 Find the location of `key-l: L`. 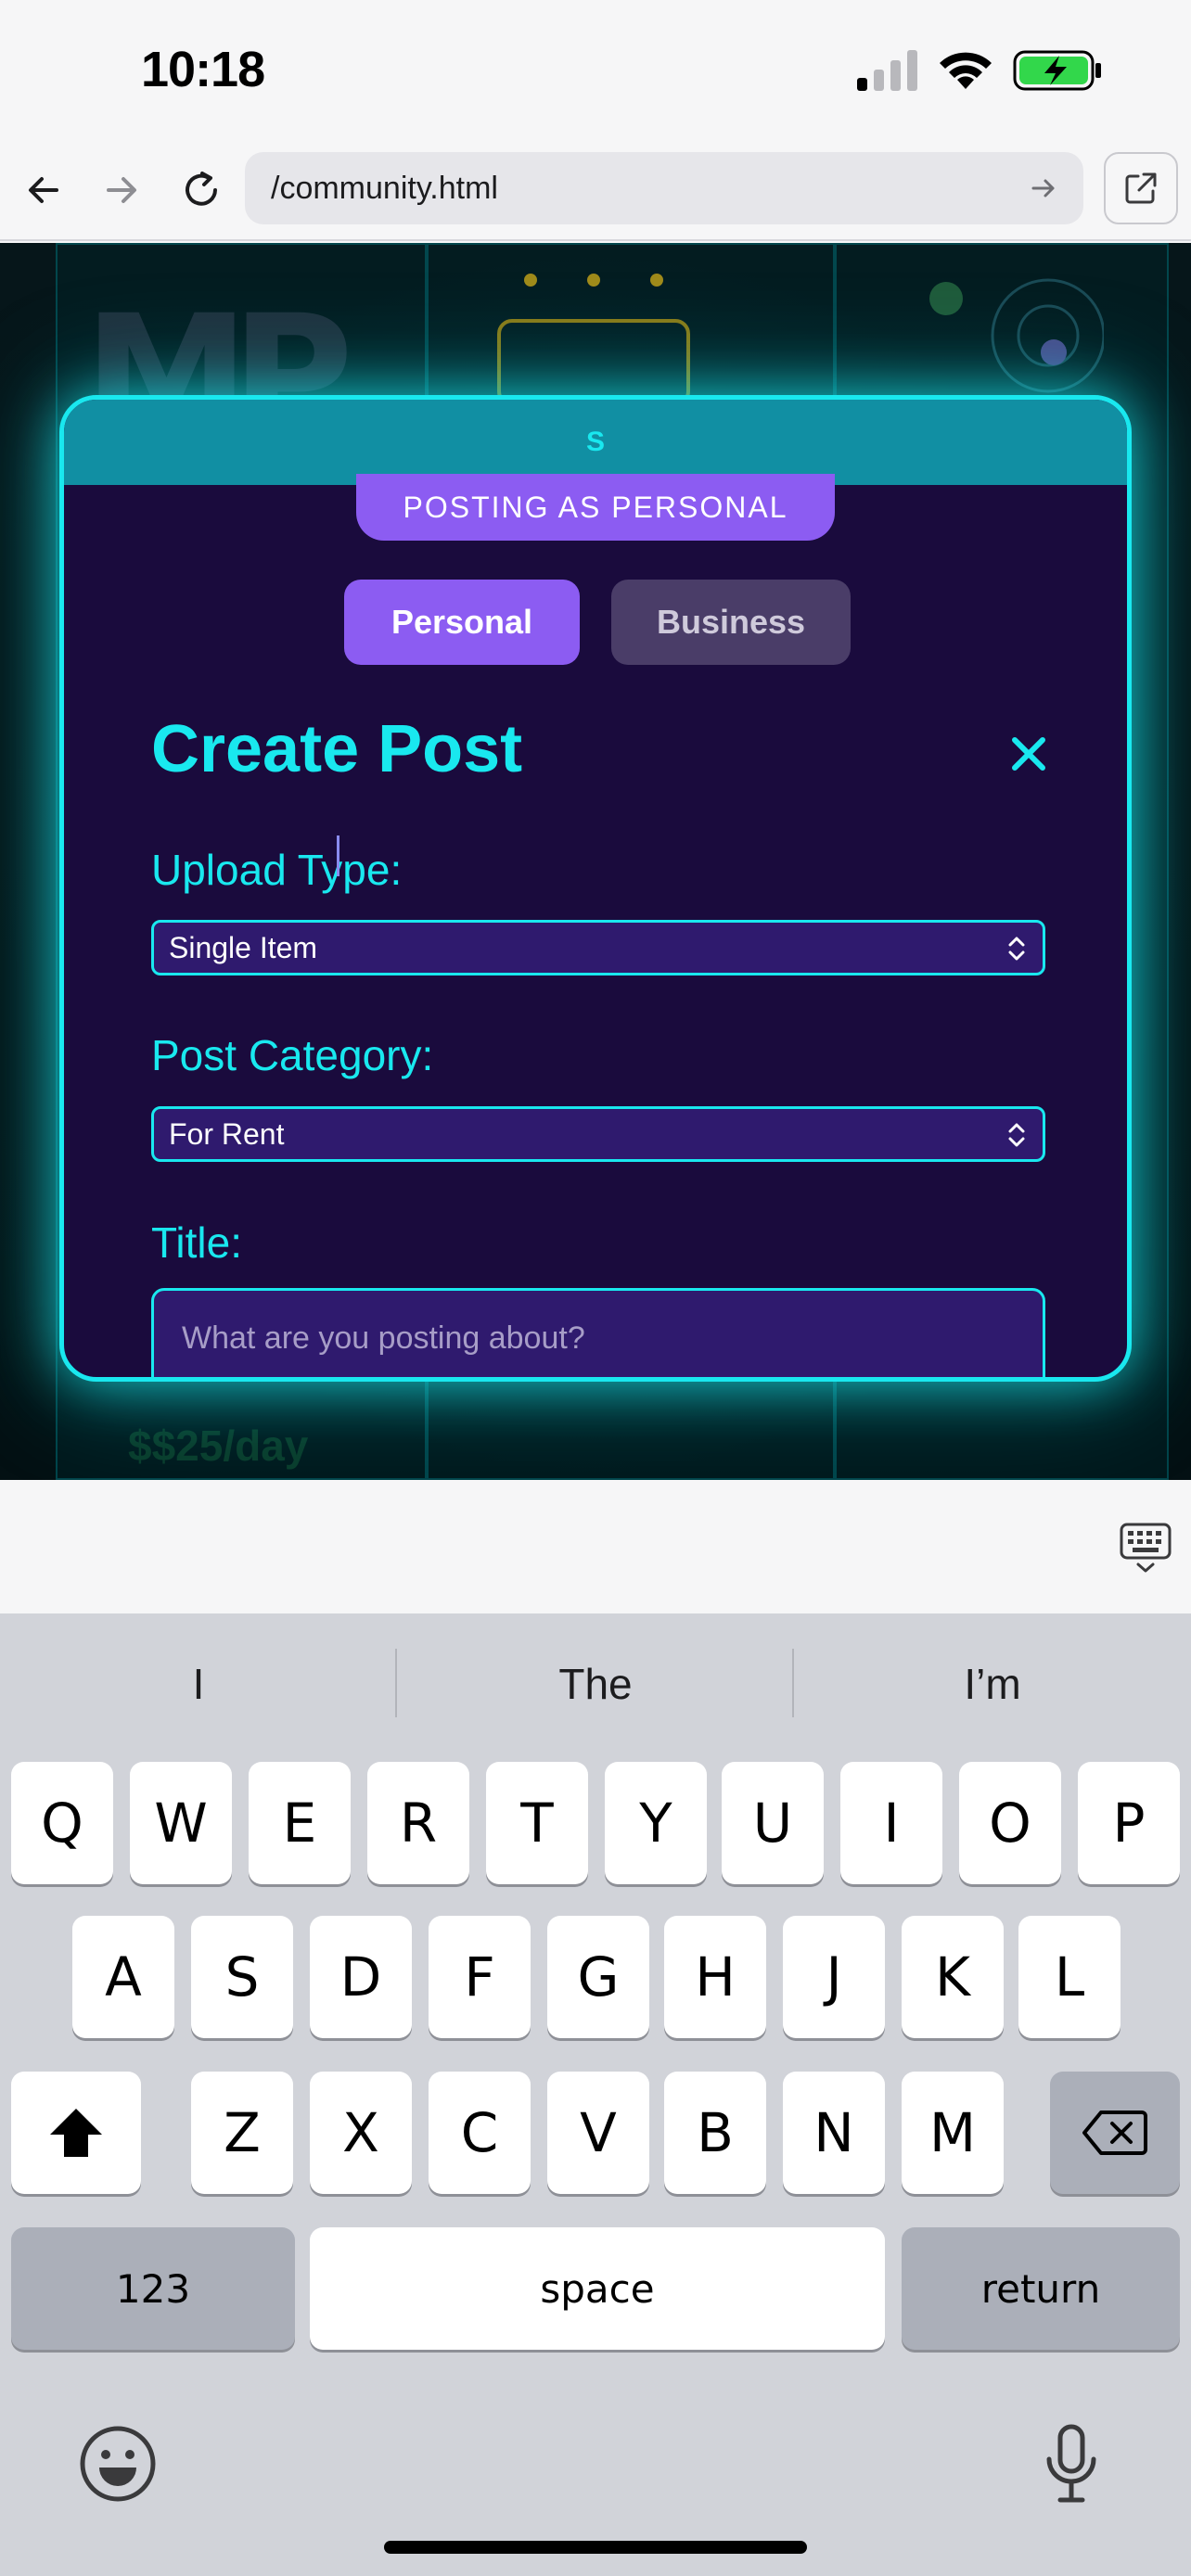

key-l: L is located at coordinates (1069, 1977).